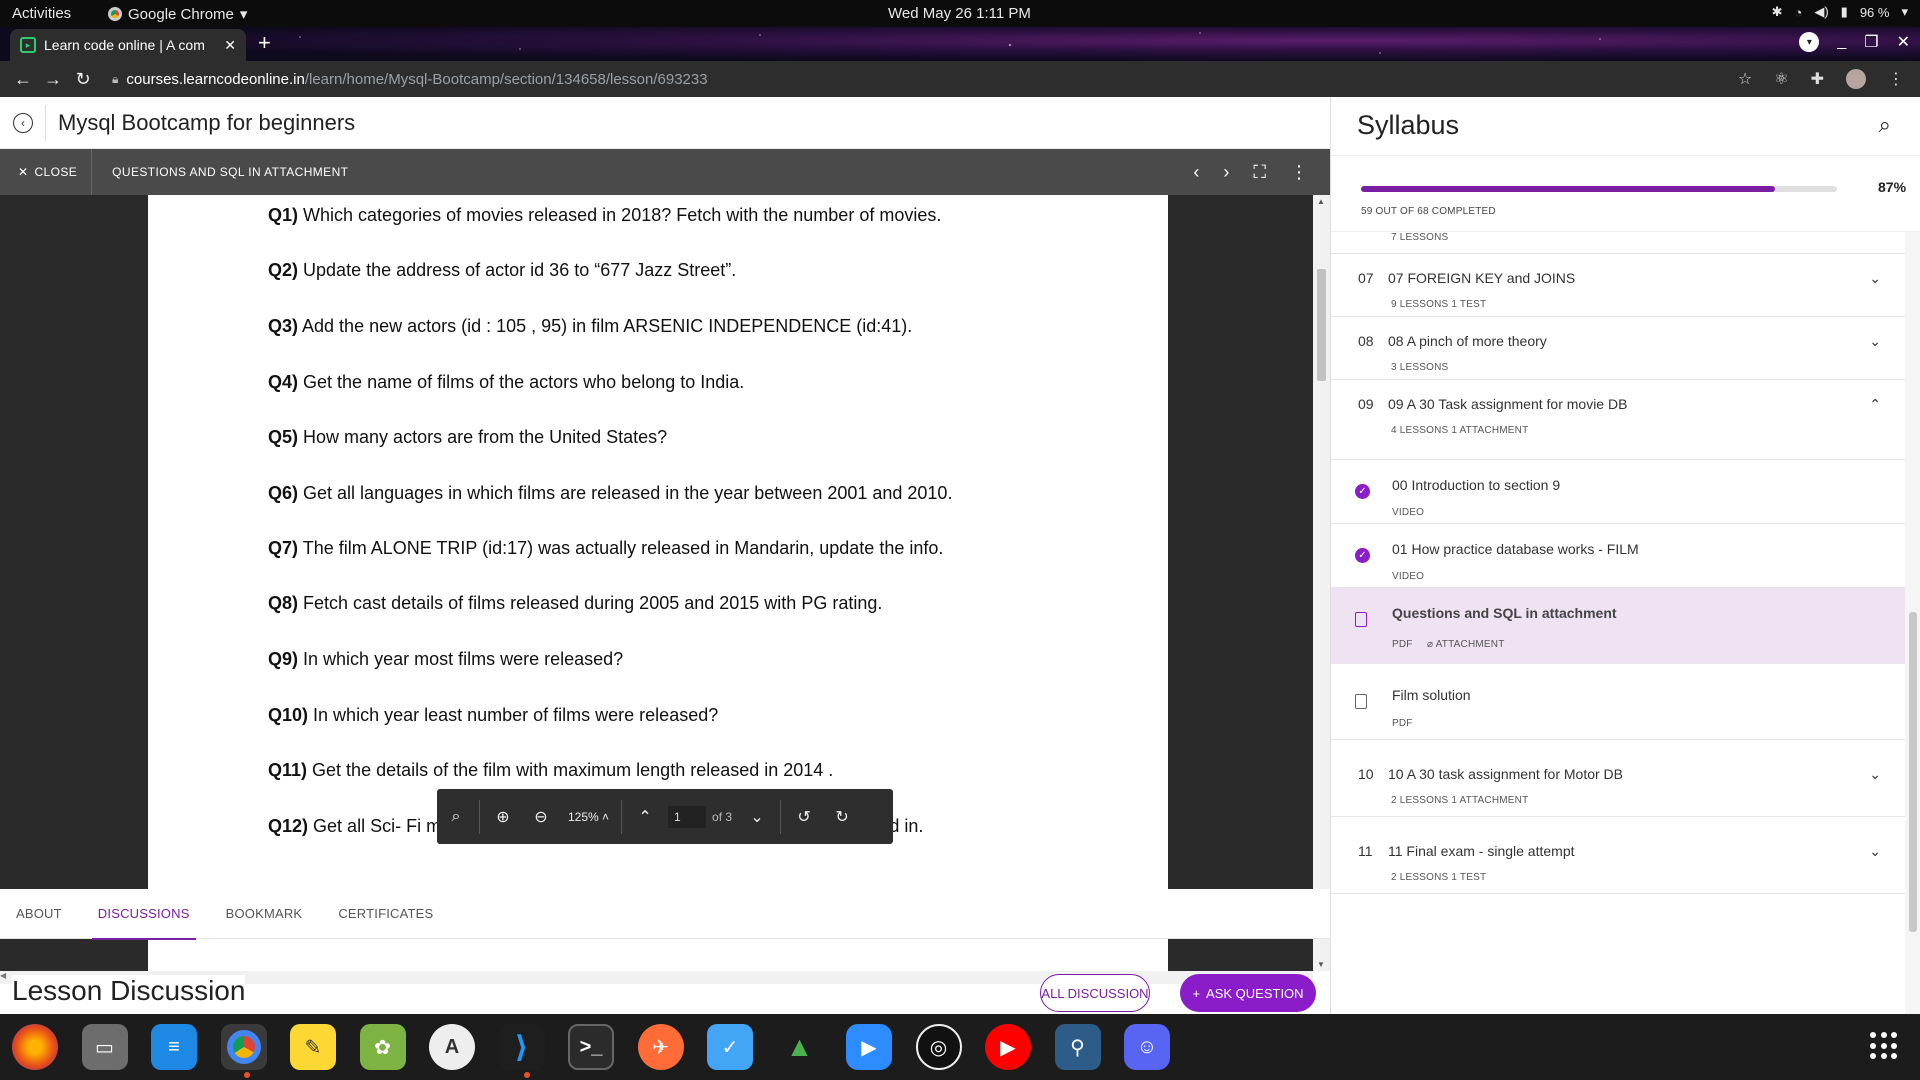  Describe the element at coordinates (313, 1047) in the screenshot. I see `text-editor-icon: ✎` at that location.